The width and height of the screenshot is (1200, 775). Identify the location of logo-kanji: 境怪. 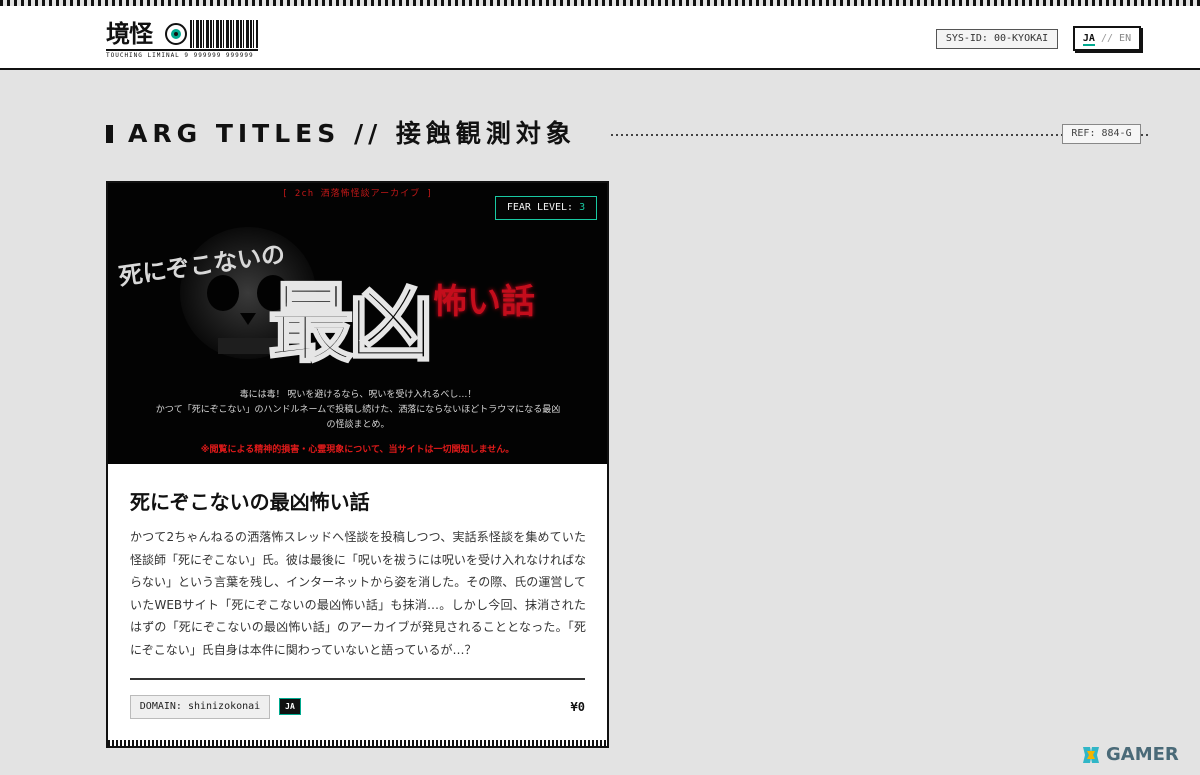
(129, 33).